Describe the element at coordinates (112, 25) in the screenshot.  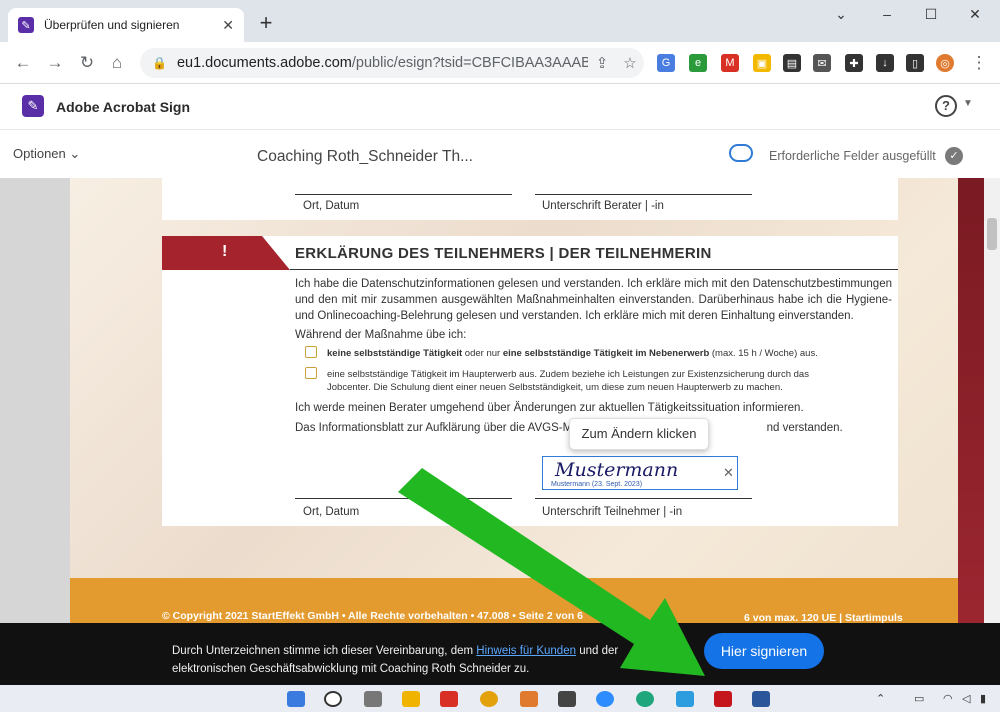
I see `tab-title: Überprüfen und signieren` at that location.